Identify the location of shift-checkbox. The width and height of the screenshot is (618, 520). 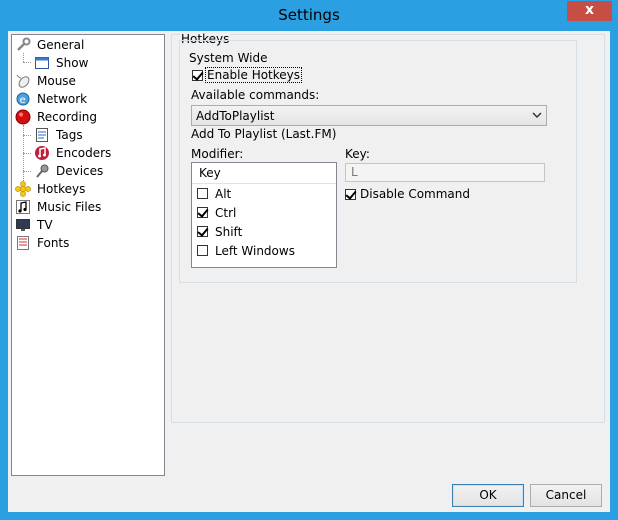
(202, 231).